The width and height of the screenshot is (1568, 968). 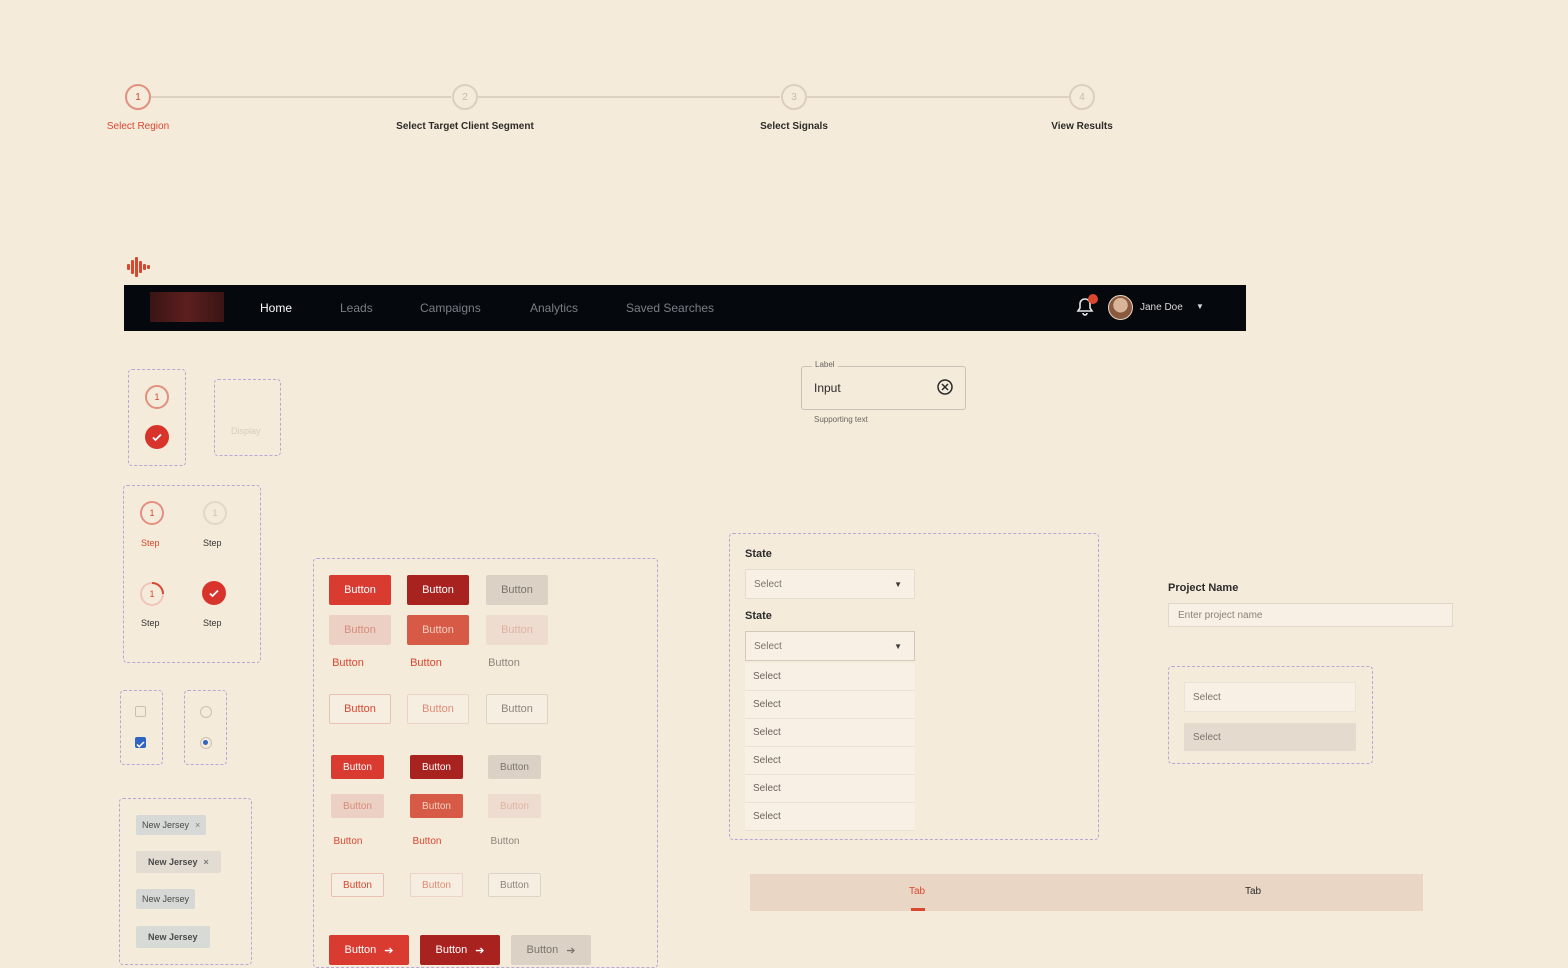 What do you see at coordinates (138, 126) in the screenshot?
I see `step-1-label: Select Region` at bounding box center [138, 126].